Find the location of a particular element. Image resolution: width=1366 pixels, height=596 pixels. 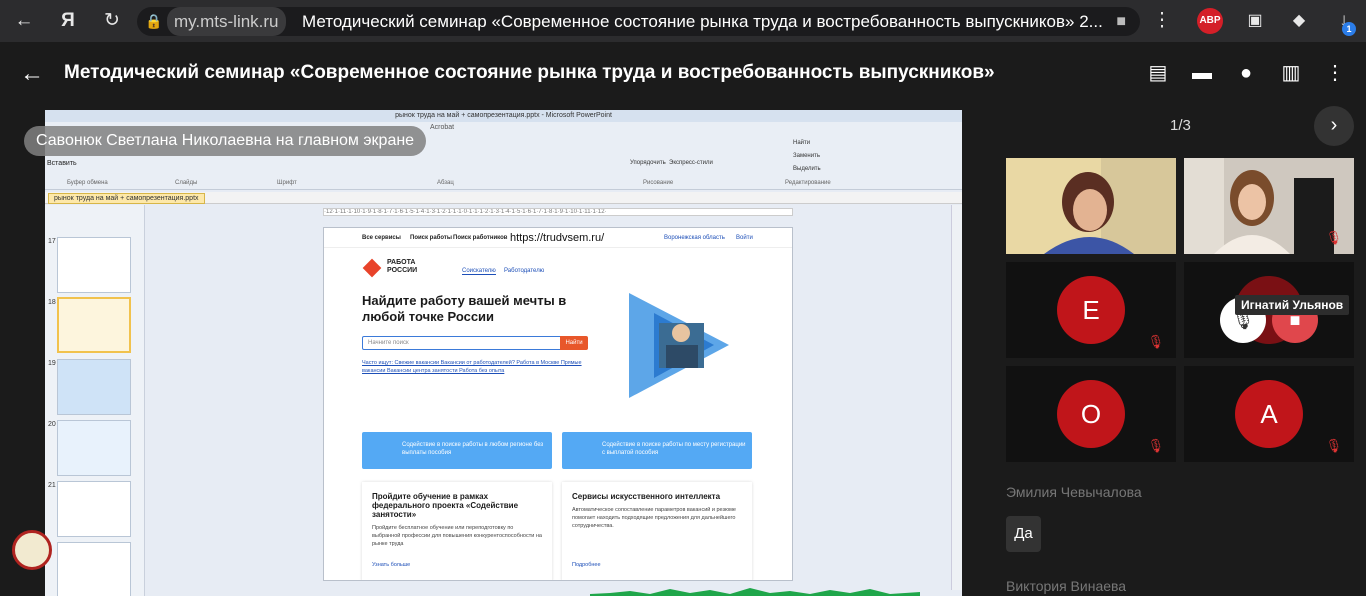

slide-number: 21 is located at coordinates (52, 485).